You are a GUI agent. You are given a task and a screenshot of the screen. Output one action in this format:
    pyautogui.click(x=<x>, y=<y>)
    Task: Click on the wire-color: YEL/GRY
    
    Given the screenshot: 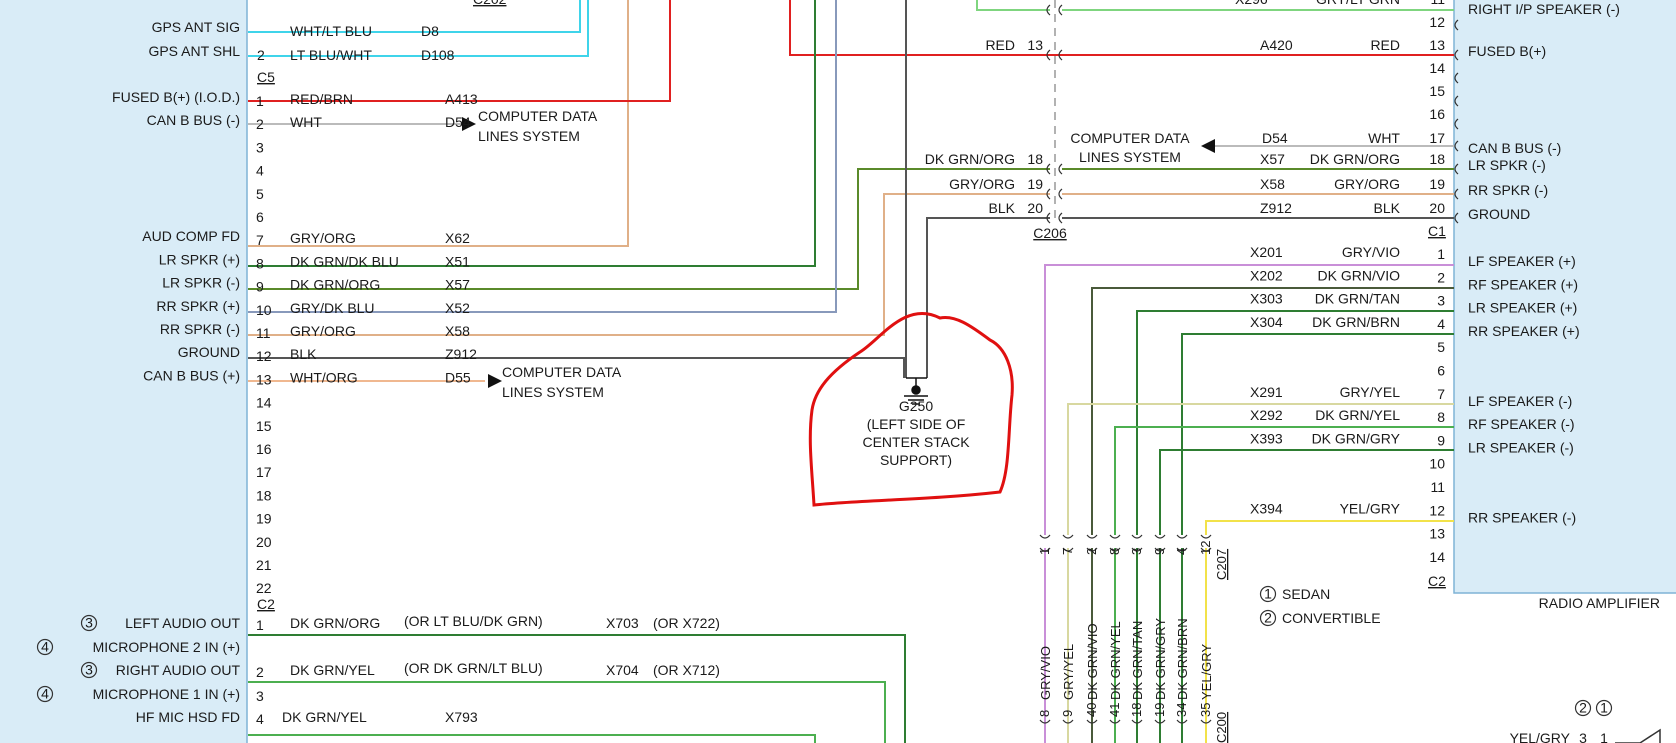 What is the action you would take?
    pyautogui.click(x=1540, y=736)
    